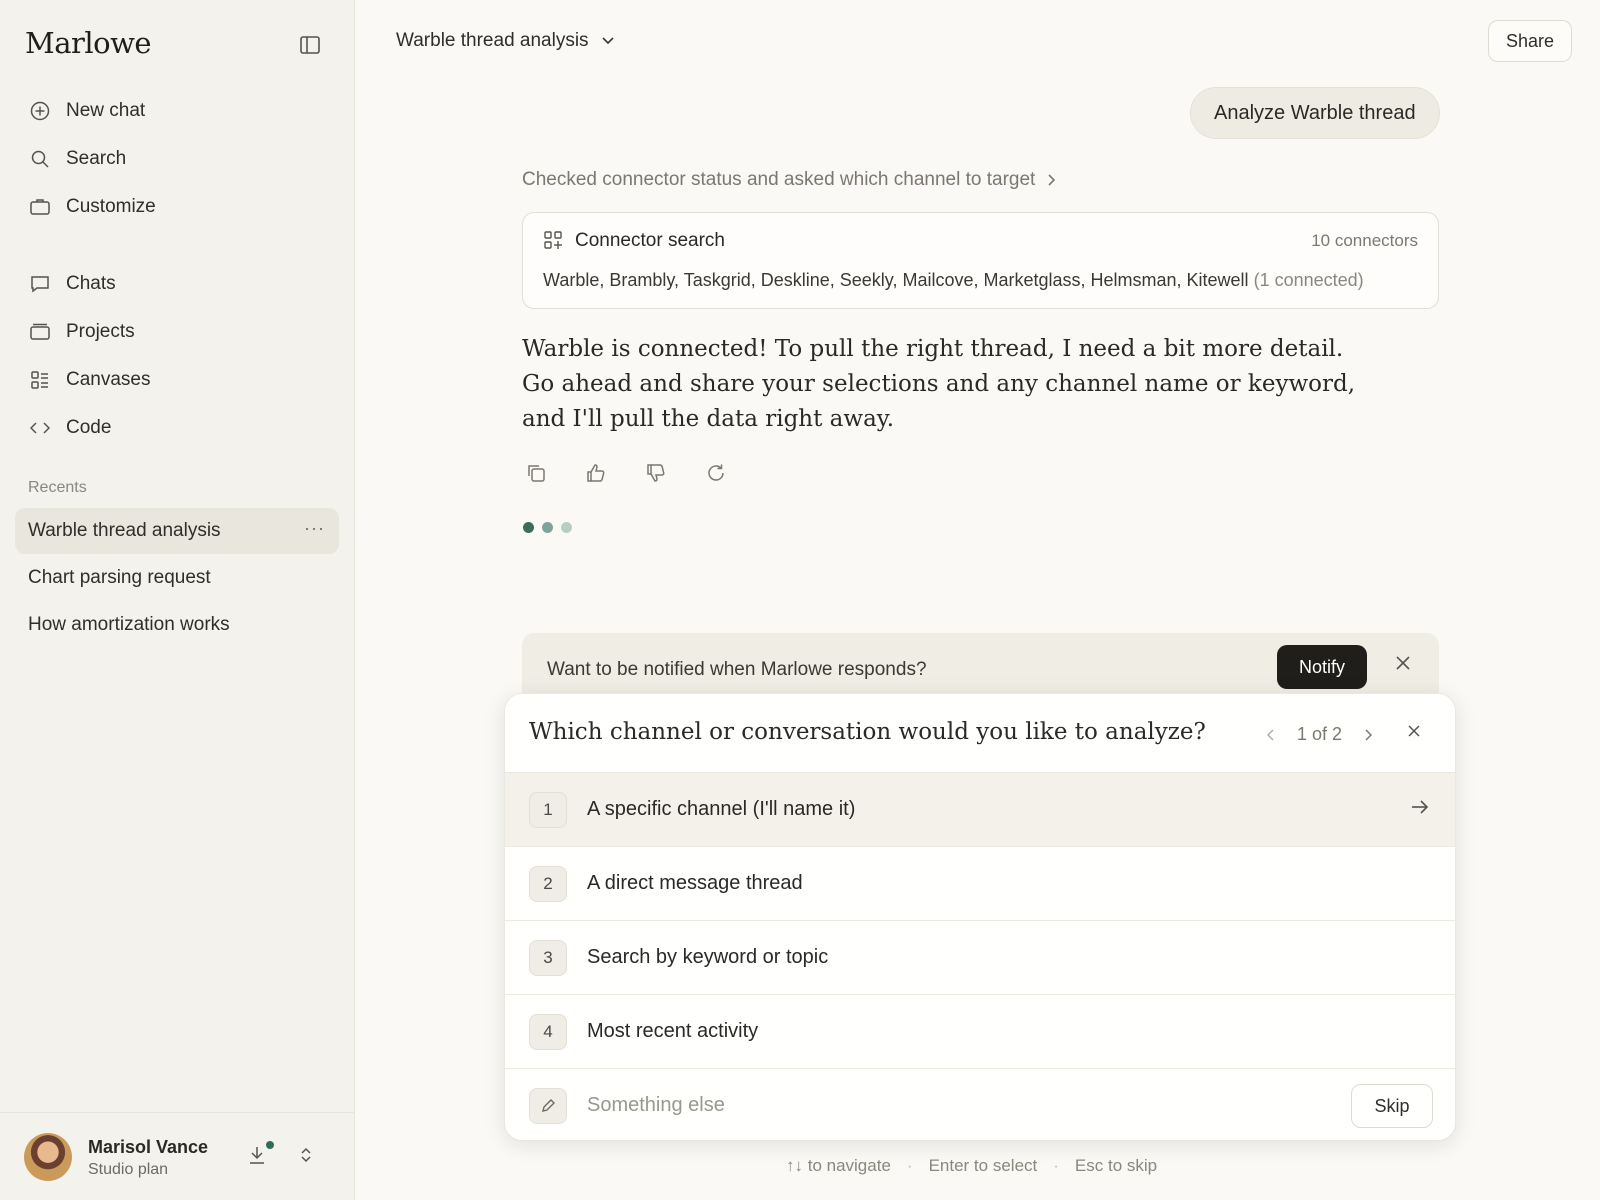 The height and width of the screenshot is (1200, 1600). I want to click on pager-text: 1 of 2, so click(1320, 734).